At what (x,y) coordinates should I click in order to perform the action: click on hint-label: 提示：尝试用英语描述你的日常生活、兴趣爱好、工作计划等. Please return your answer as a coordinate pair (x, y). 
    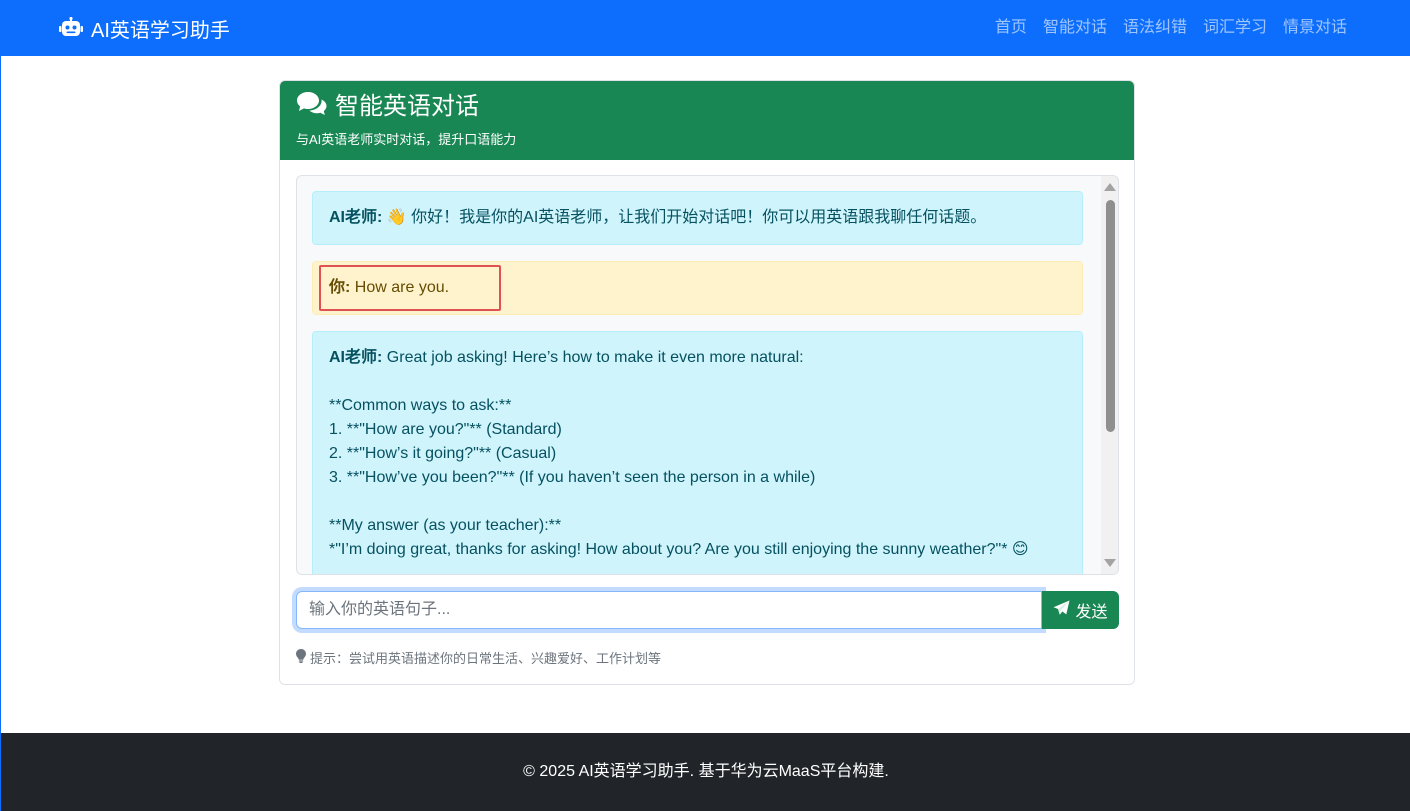
    Looking at the image, I should click on (486, 658).